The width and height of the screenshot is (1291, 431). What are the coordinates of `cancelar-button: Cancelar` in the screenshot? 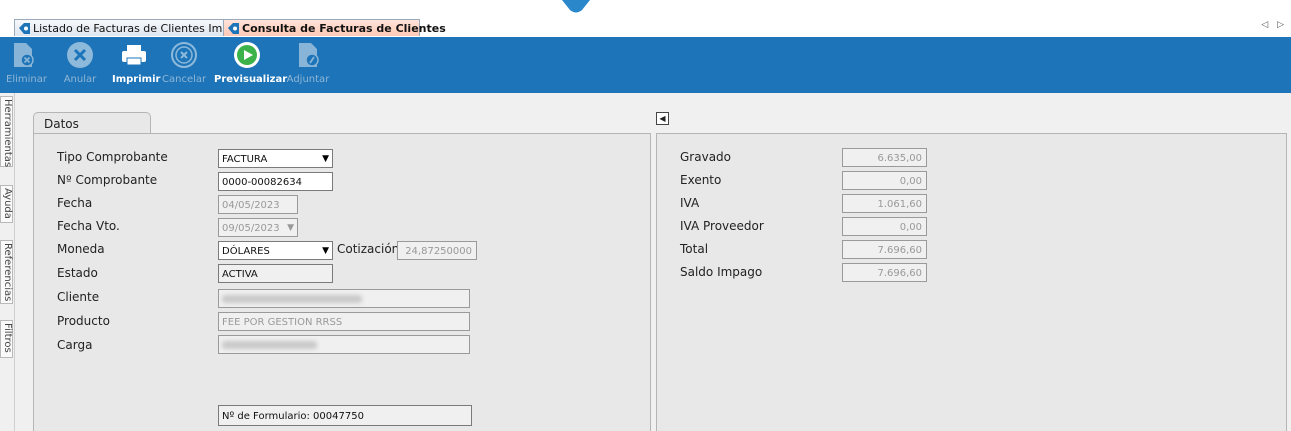 It's located at (184, 65).